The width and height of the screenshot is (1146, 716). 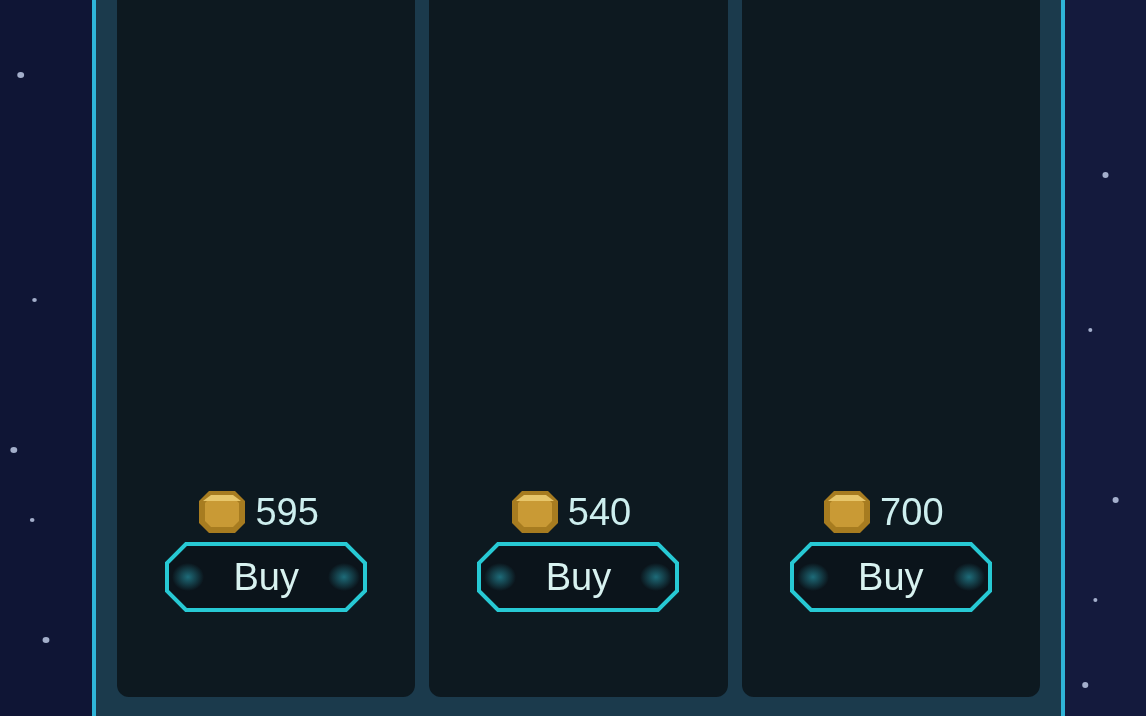 I want to click on price-text: 595, so click(x=287, y=512).